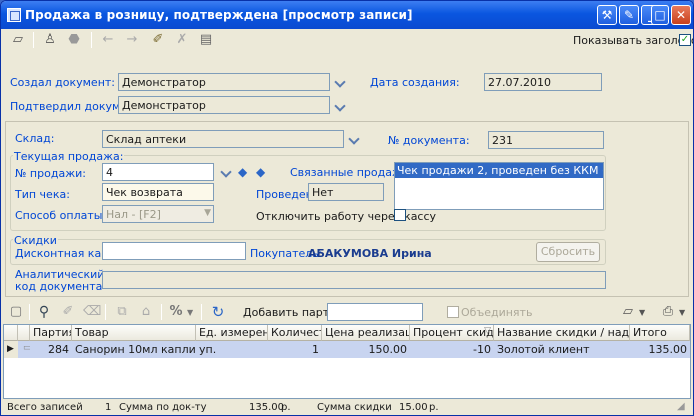 This screenshot has width=694, height=416. What do you see at coordinates (366, 349) in the screenshot?
I see `cell-price: 150.00` at bounding box center [366, 349].